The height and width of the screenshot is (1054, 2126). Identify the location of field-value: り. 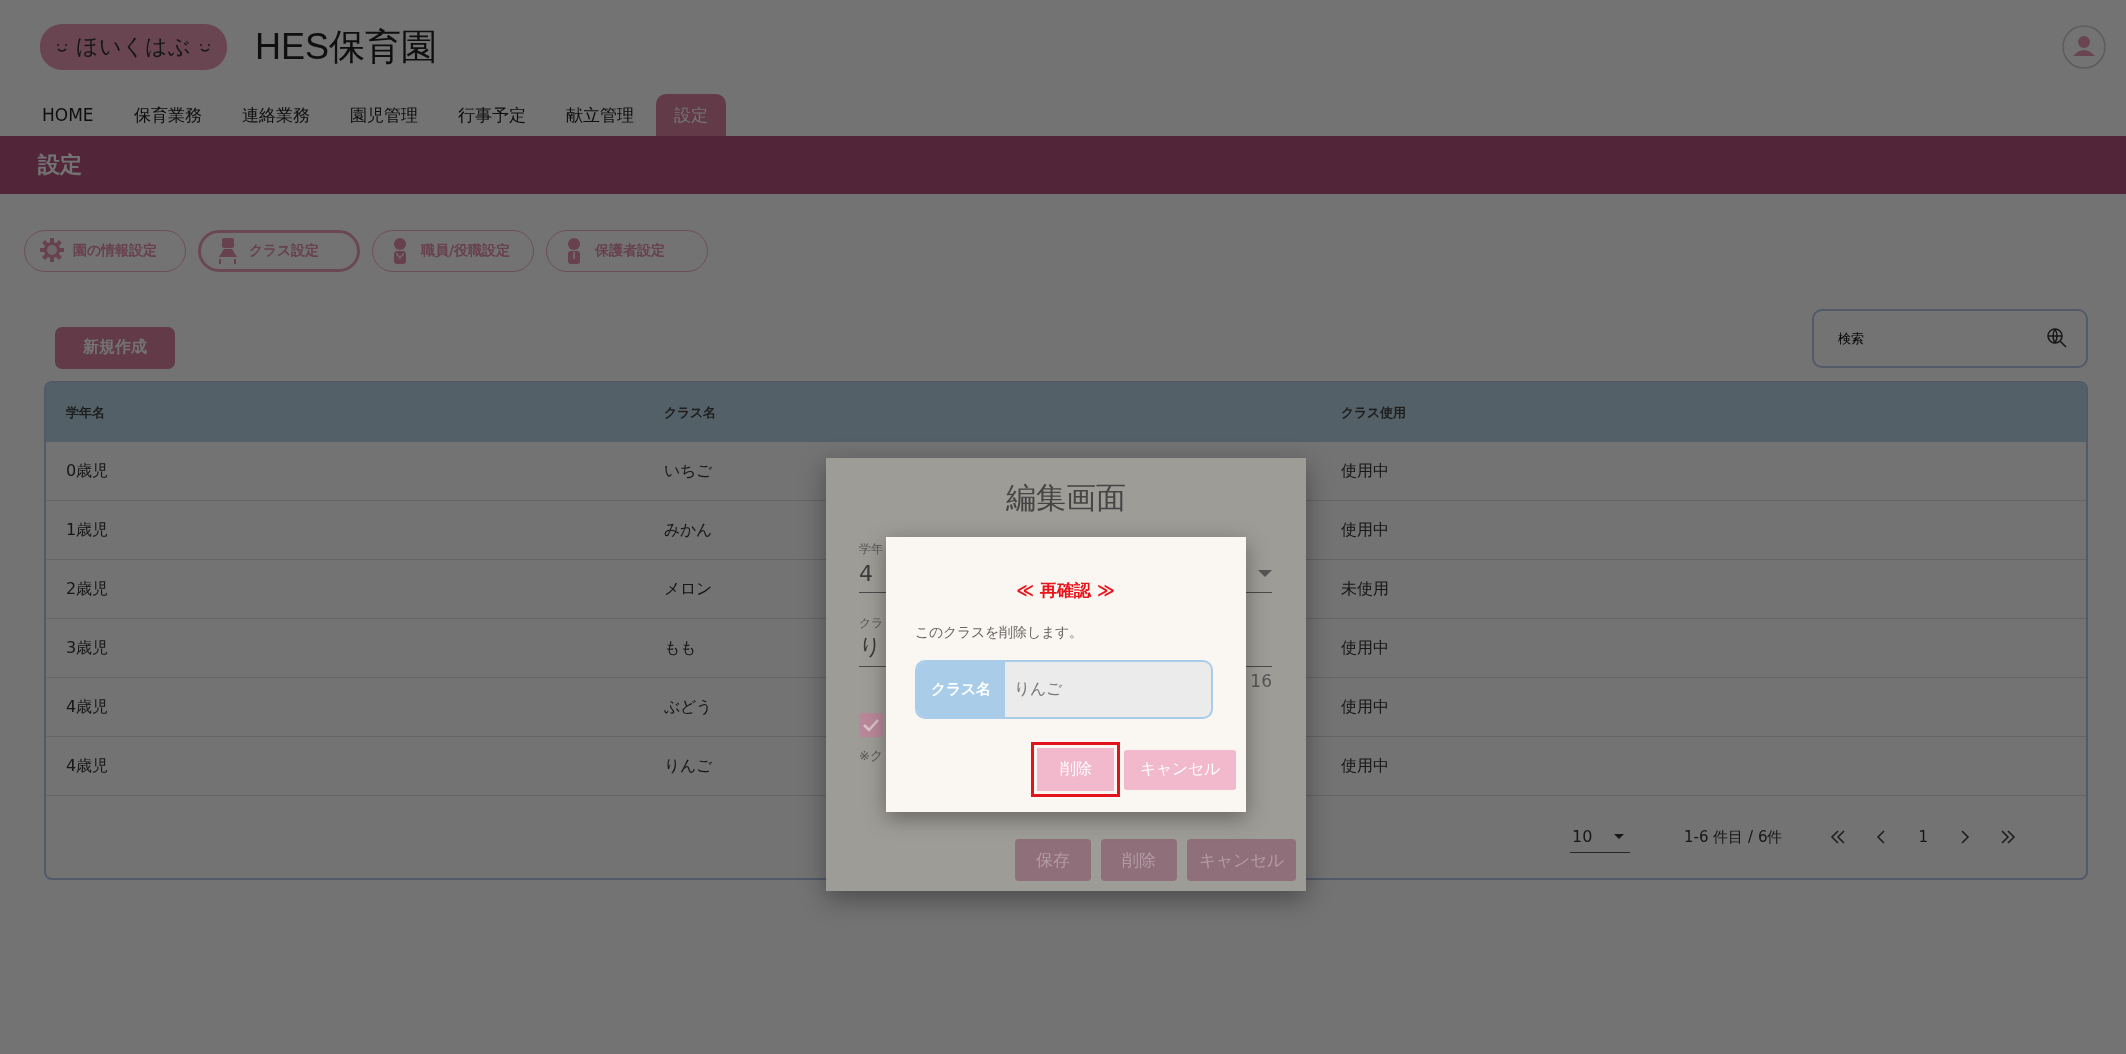
(870, 647).